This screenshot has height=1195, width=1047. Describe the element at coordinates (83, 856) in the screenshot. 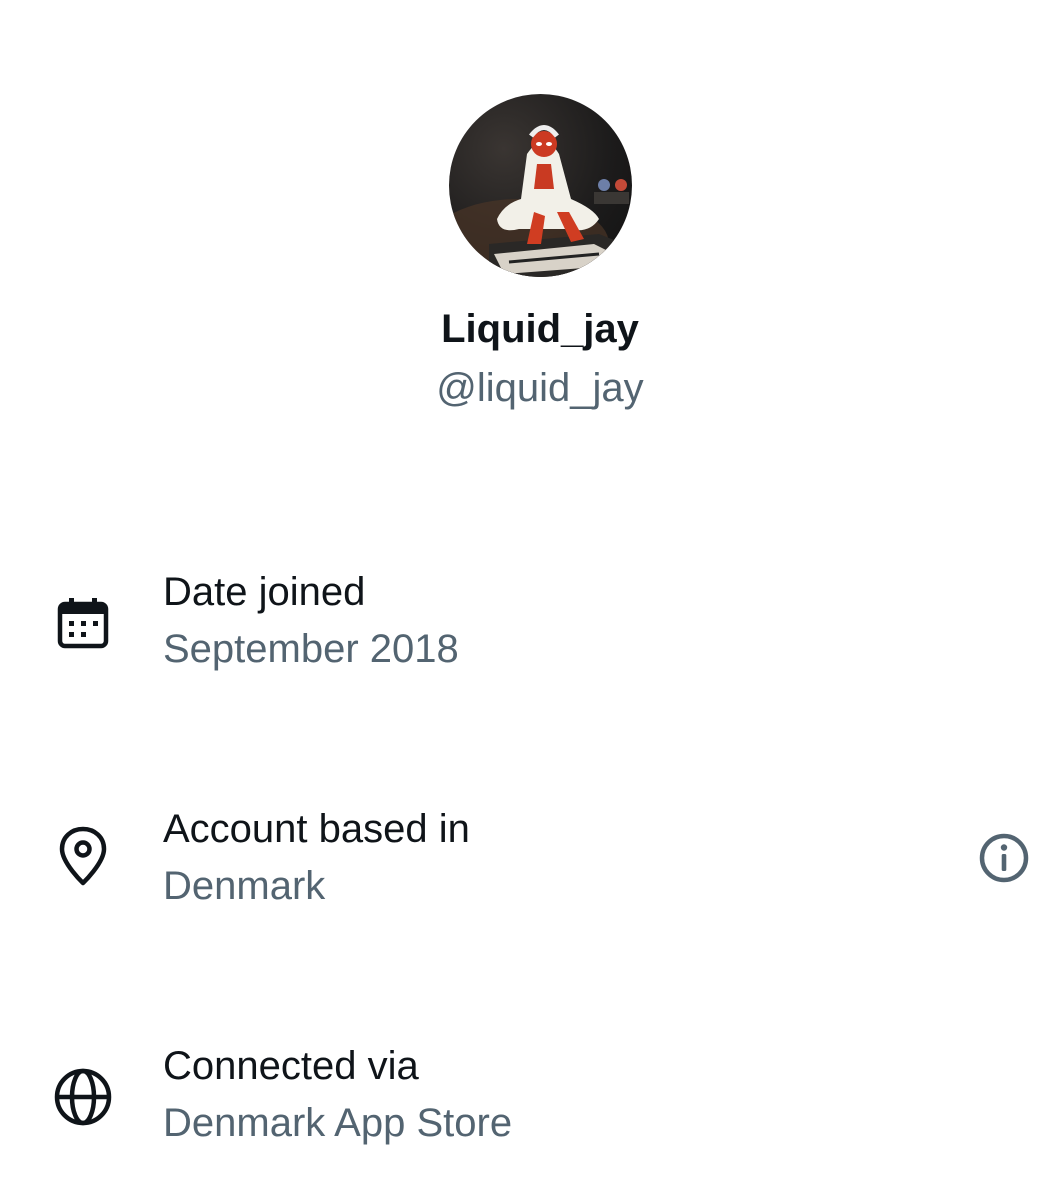

I see `location-pin-icon` at that location.